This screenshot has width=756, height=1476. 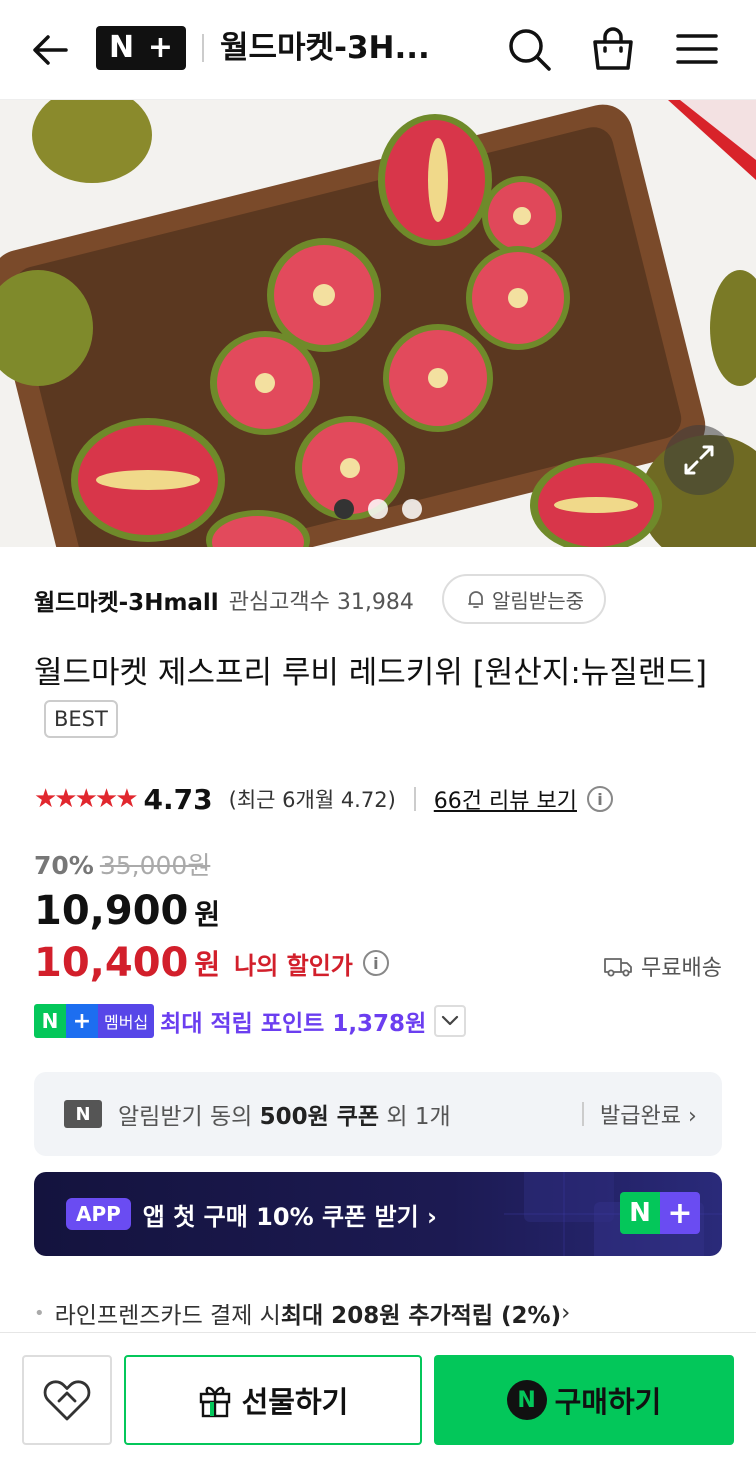 I want to click on coupon-text: 알림받기 동의 500원 쿠폰 외 1개, so click(x=284, y=1114).